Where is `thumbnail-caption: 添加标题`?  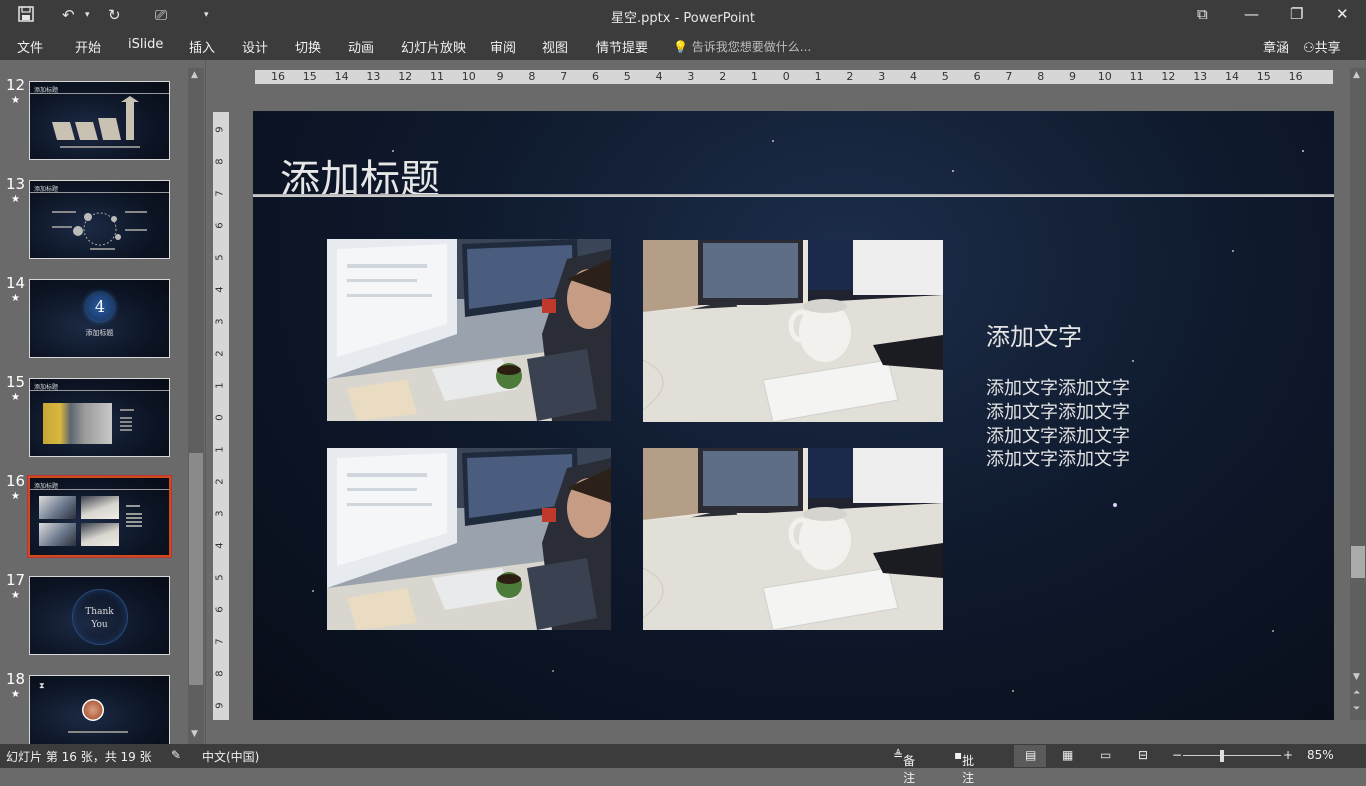 thumbnail-caption: 添加标题 is located at coordinates (99, 333).